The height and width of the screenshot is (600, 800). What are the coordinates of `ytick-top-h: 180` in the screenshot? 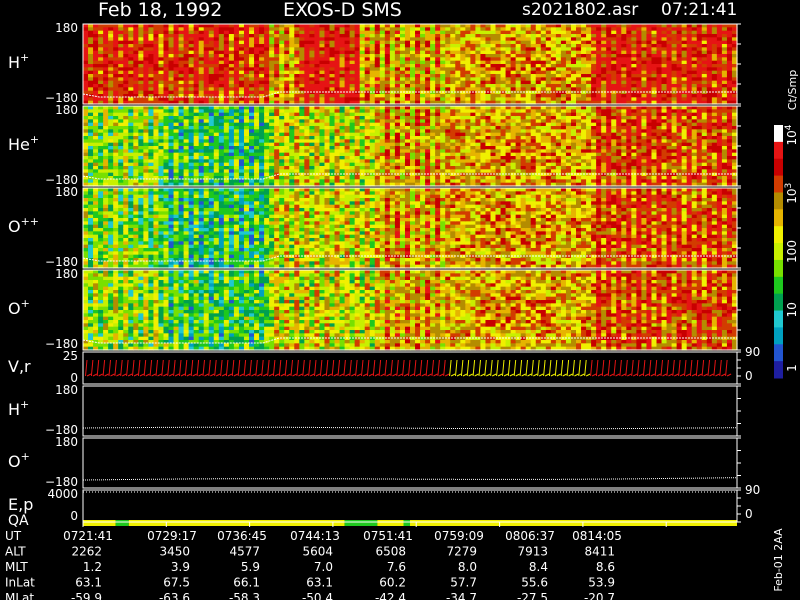 It's located at (66, 28).